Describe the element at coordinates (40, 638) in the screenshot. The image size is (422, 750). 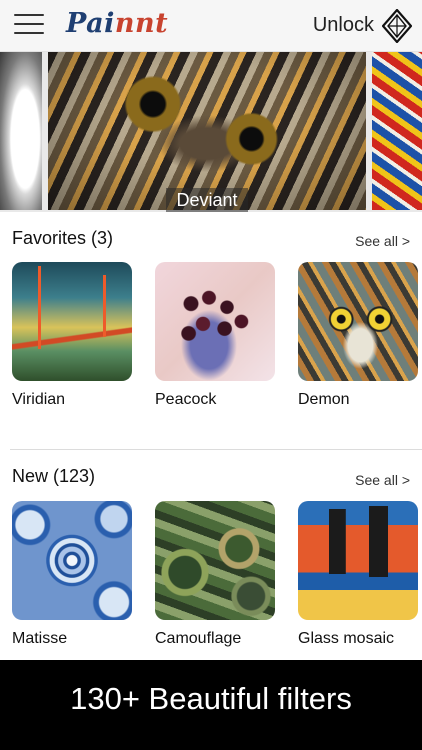
I see `filter-label-matisse: Matisse` at that location.